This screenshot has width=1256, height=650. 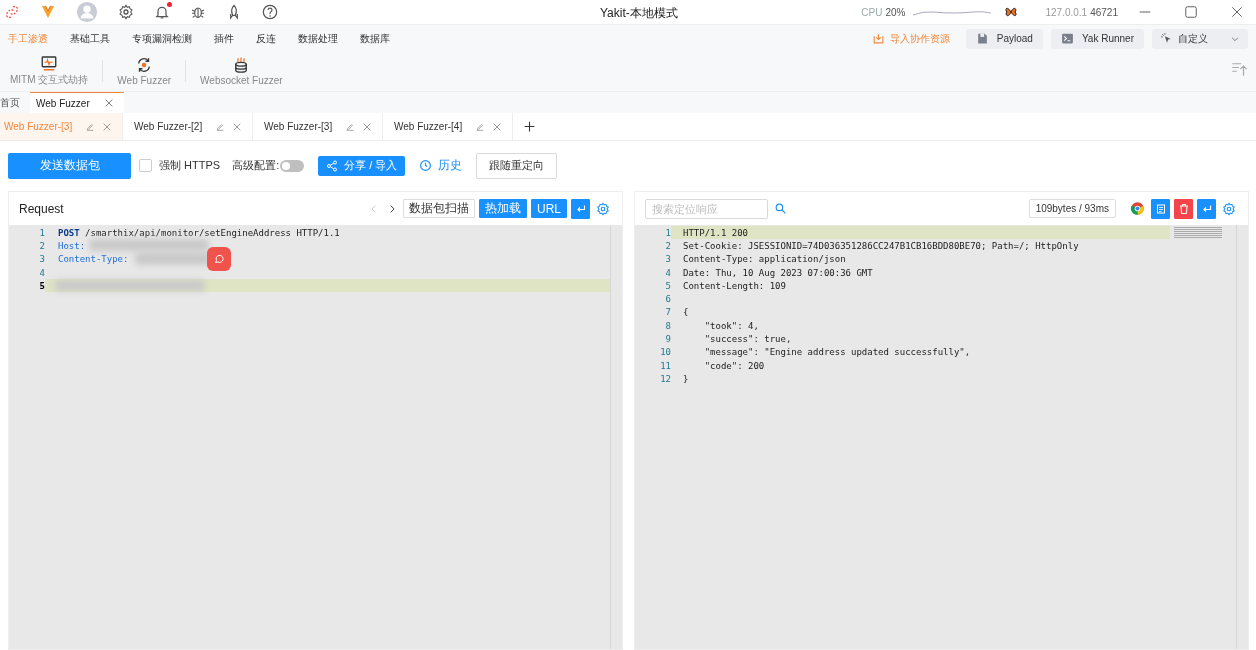 What do you see at coordinates (1191, 12) in the screenshot?
I see `maximize-icon` at bounding box center [1191, 12].